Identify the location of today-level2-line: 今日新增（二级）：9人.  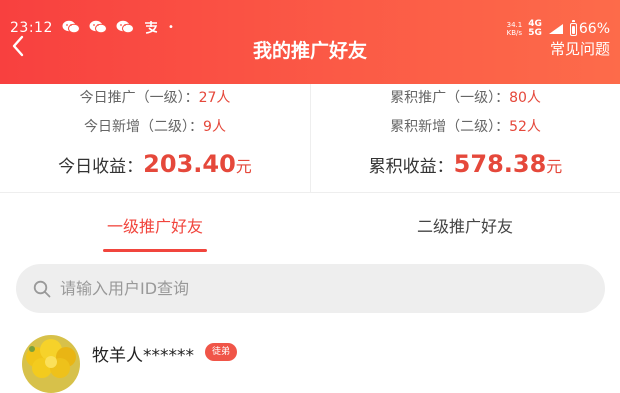
(155, 126).